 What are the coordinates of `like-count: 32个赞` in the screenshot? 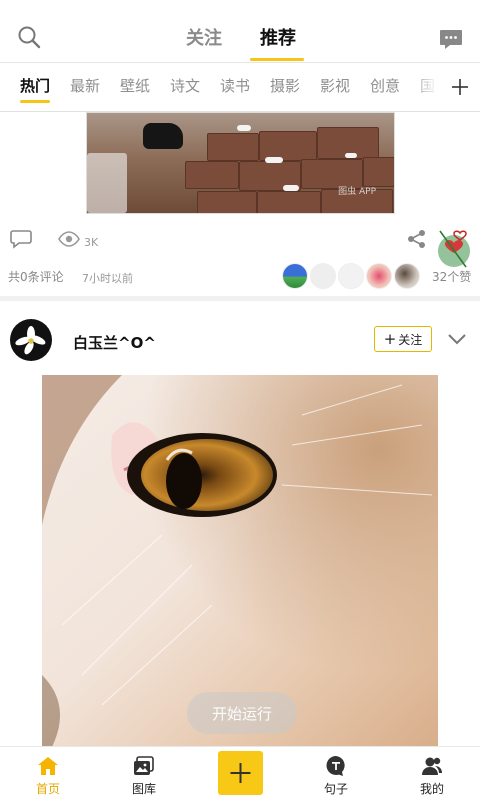 It's located at (451, 276).